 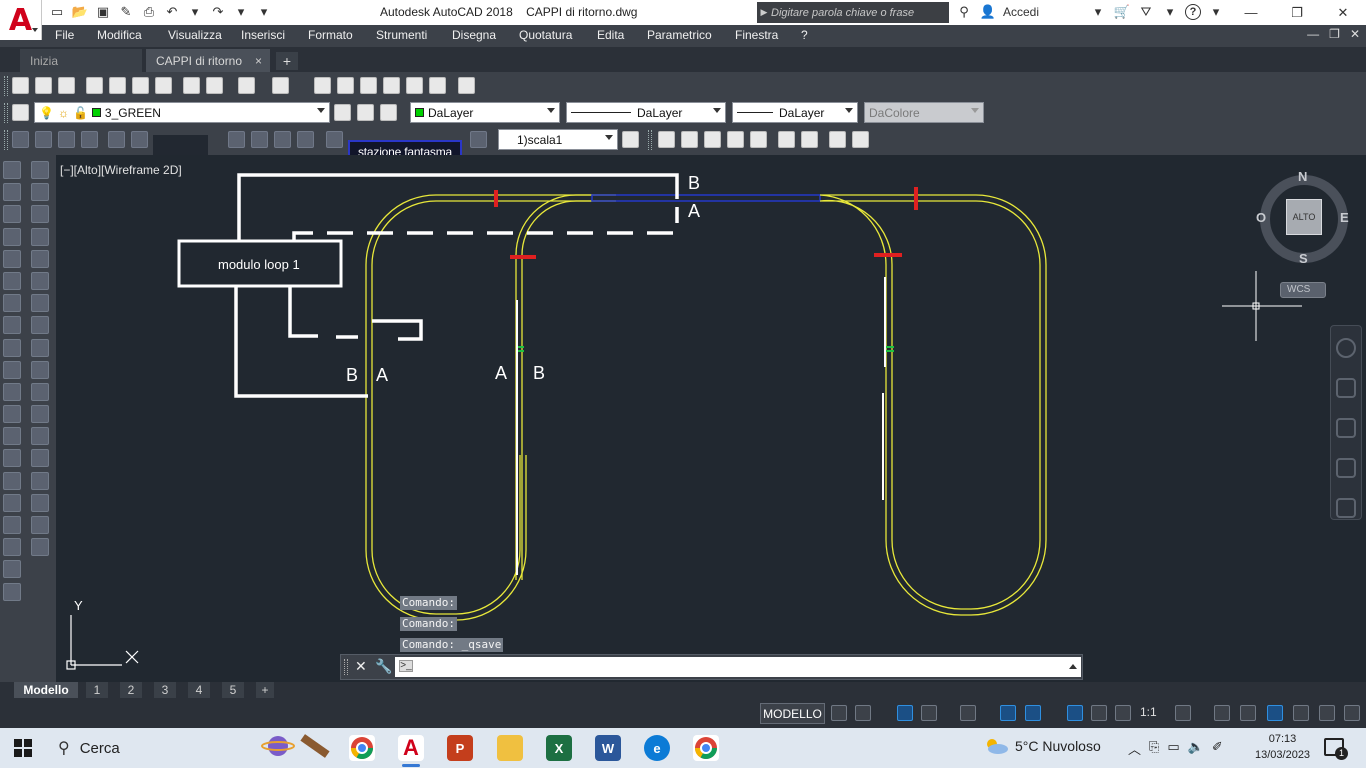 What do you see at coordinates (46, 690) in the screenshot?
I see `tab-modello: Modello` at bounding box center [46, 690].